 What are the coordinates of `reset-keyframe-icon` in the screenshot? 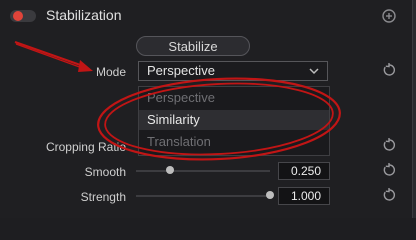 It's located at (389, 16).